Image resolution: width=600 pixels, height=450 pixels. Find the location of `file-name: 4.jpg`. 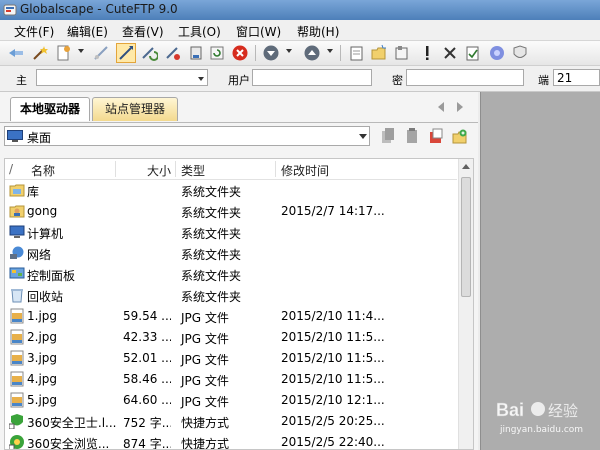

file-name: 4.jpg is located at coordinates (42, 379).